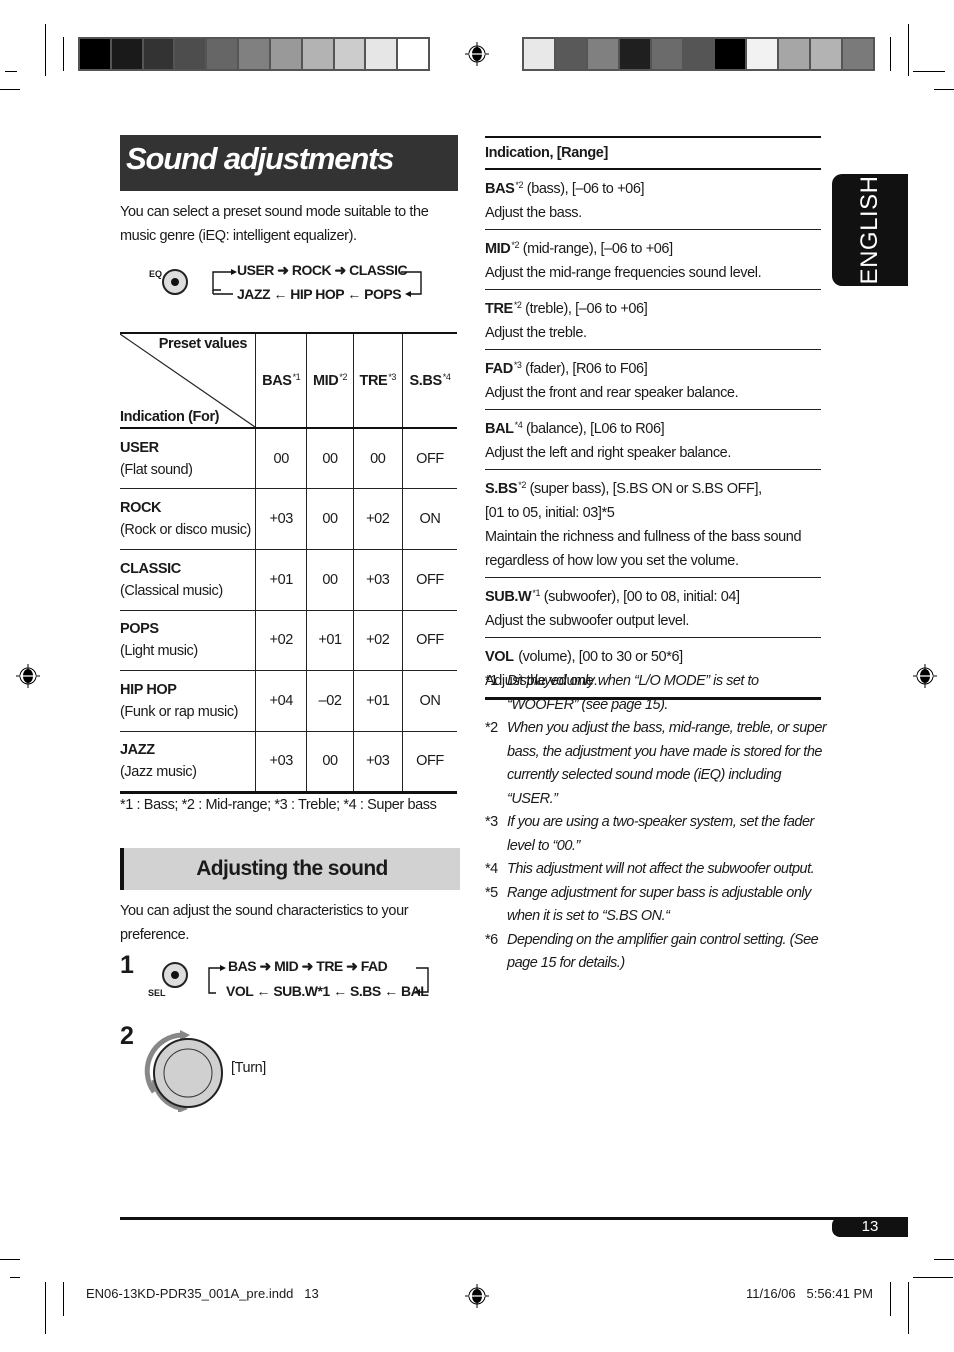 The image size is (954, 1352). I want to click on mode-name: HIP HOP, so click(148, 690).